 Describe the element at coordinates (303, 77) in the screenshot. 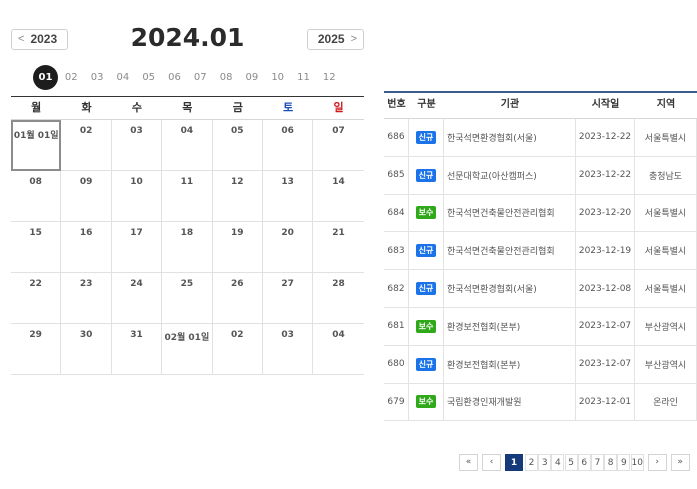

I see `month-11: 11` at that location.